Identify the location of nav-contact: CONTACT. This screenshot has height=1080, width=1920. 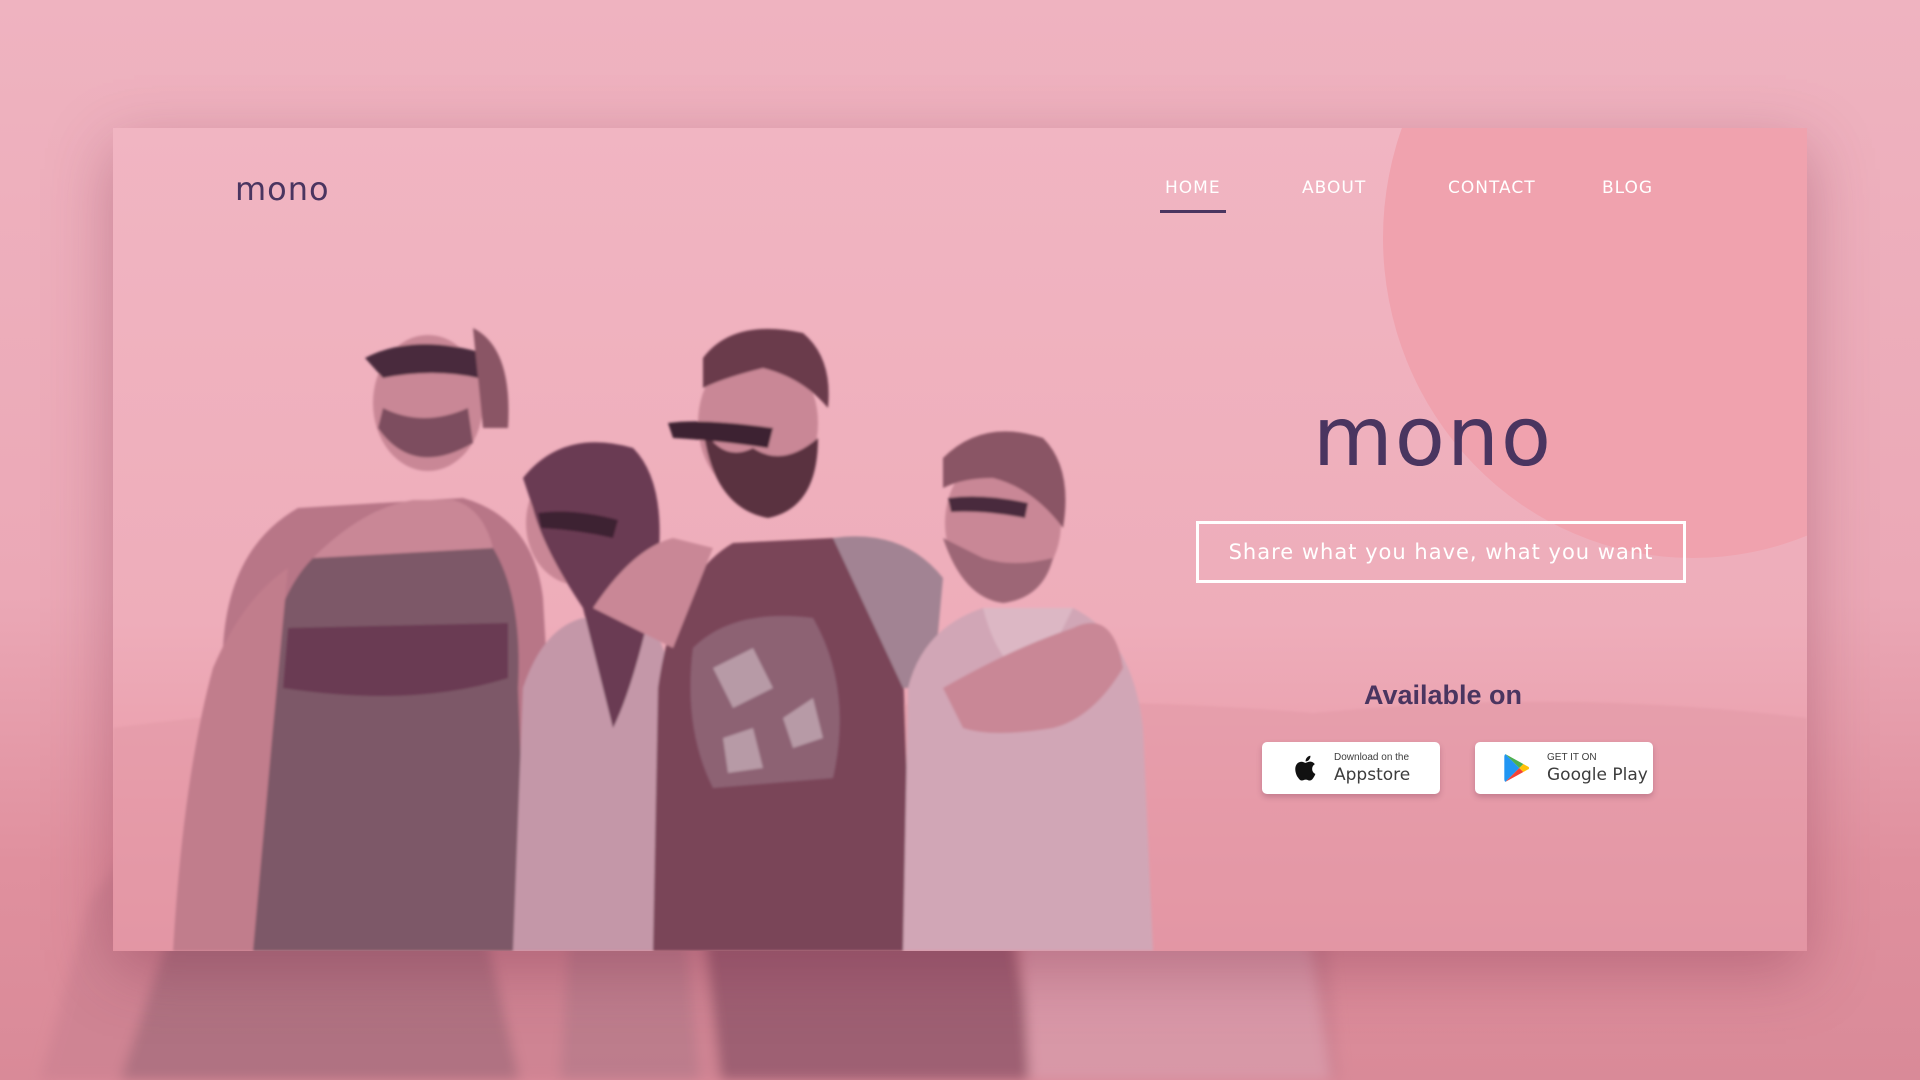
(1492, 188).